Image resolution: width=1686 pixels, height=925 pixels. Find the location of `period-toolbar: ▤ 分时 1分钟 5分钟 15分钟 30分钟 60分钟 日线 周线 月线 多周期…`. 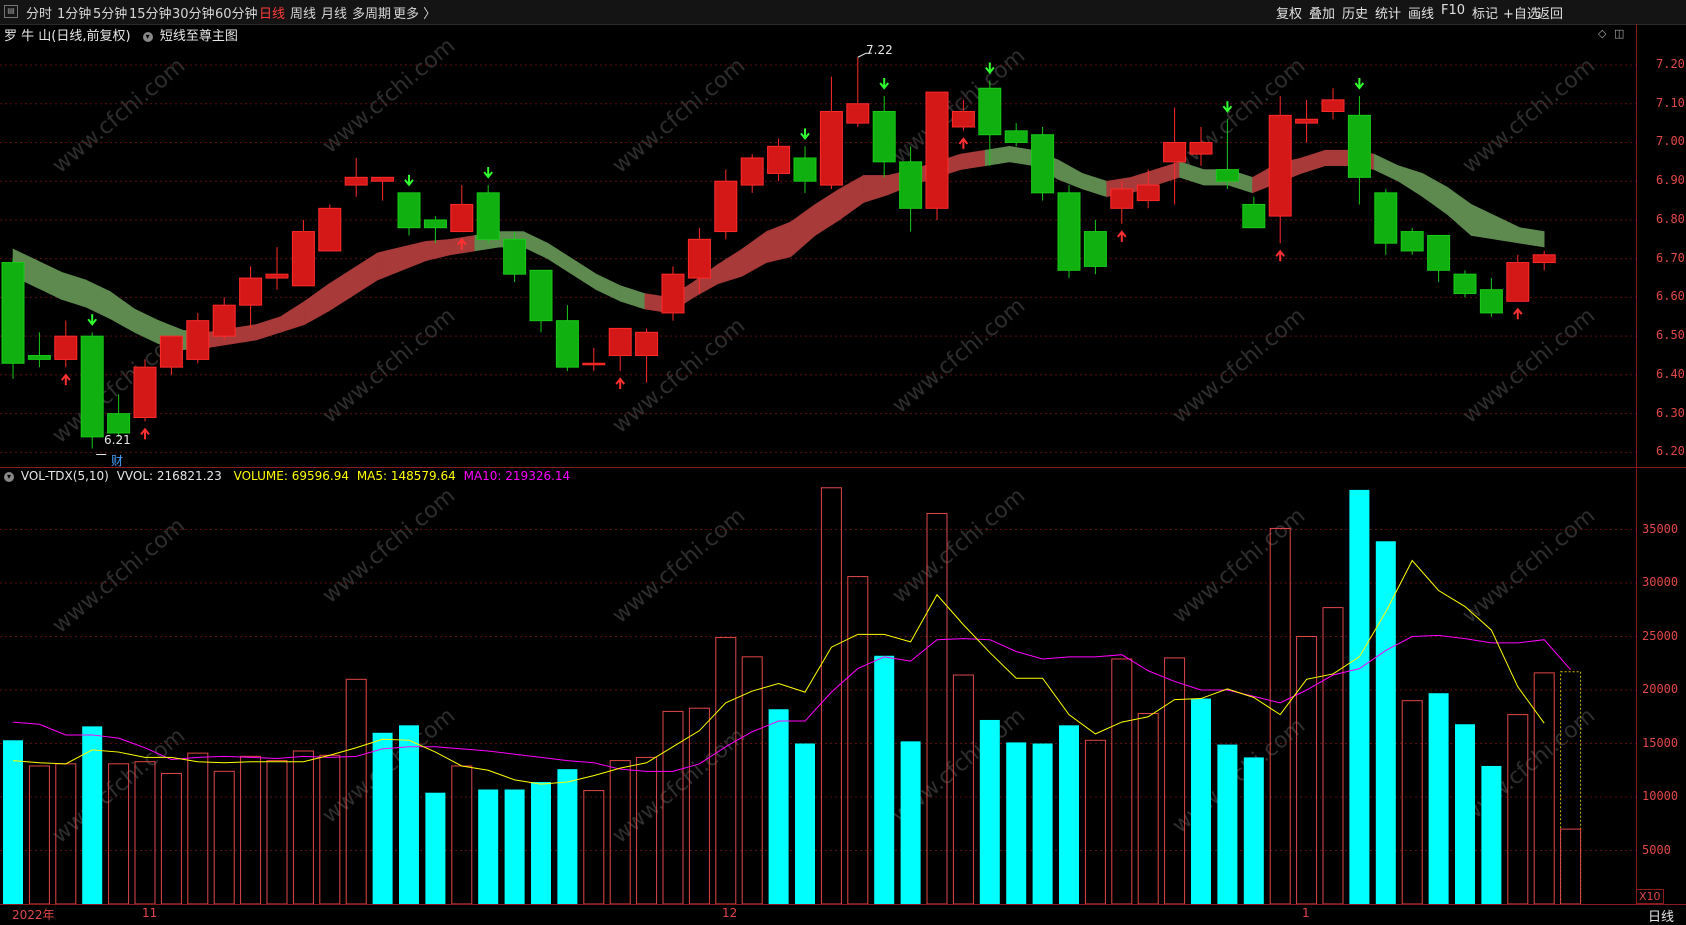

period-toolbar: ▤ 分时 1分钟 5分钟 15分钟 30分钟 60分钟 日线 周线 月线 多周期… is located at coordinates (843, 12).